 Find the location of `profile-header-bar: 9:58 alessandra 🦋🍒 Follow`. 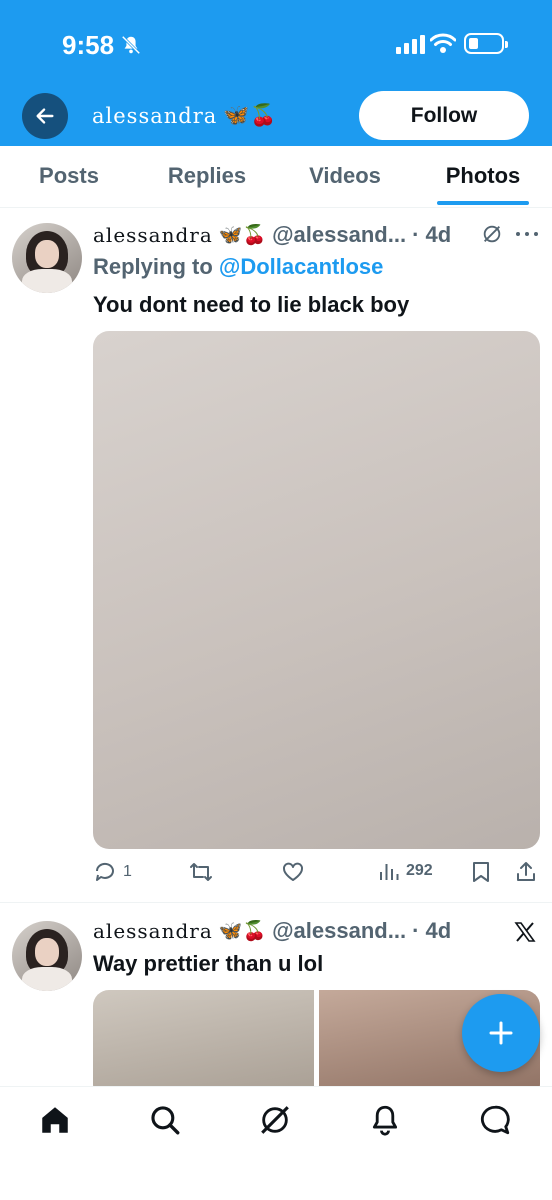

profile-header-bar: 9:58 alessandra 🦋🍒 Follow is located at coordinates (276, 73).